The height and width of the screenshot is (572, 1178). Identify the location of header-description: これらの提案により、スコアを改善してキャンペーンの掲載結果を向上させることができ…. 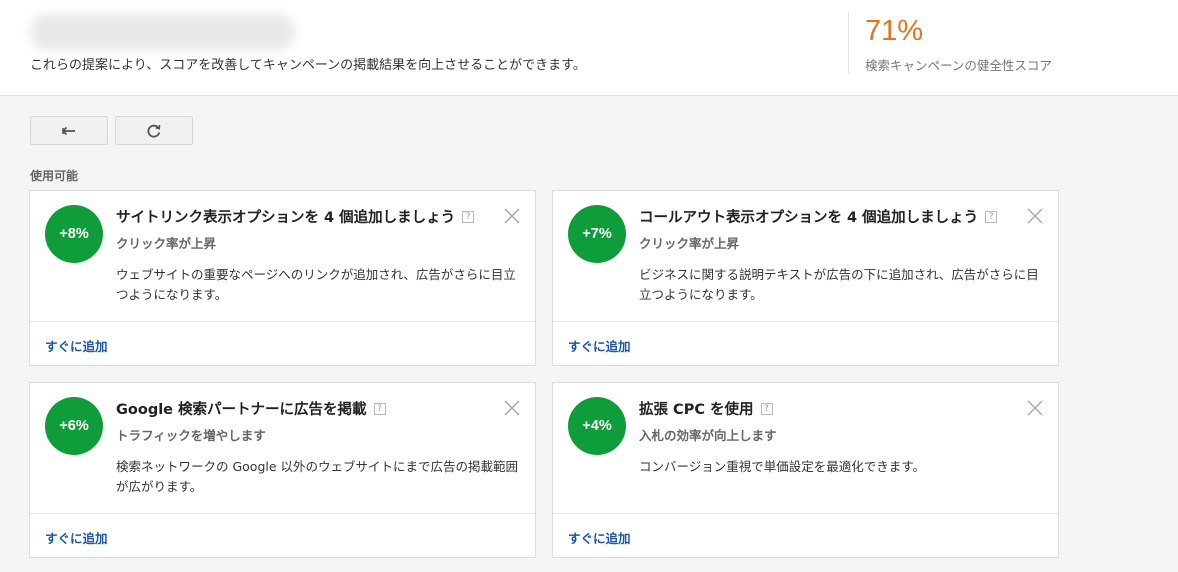
(308, 65).